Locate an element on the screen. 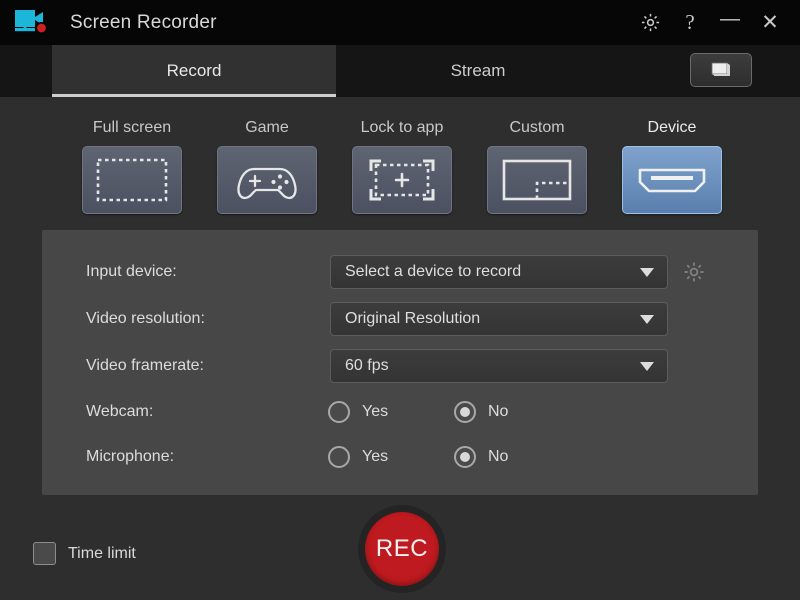 This screenshot has width=800, height=600. mode-game: Game is located at coordinates (267, 166).